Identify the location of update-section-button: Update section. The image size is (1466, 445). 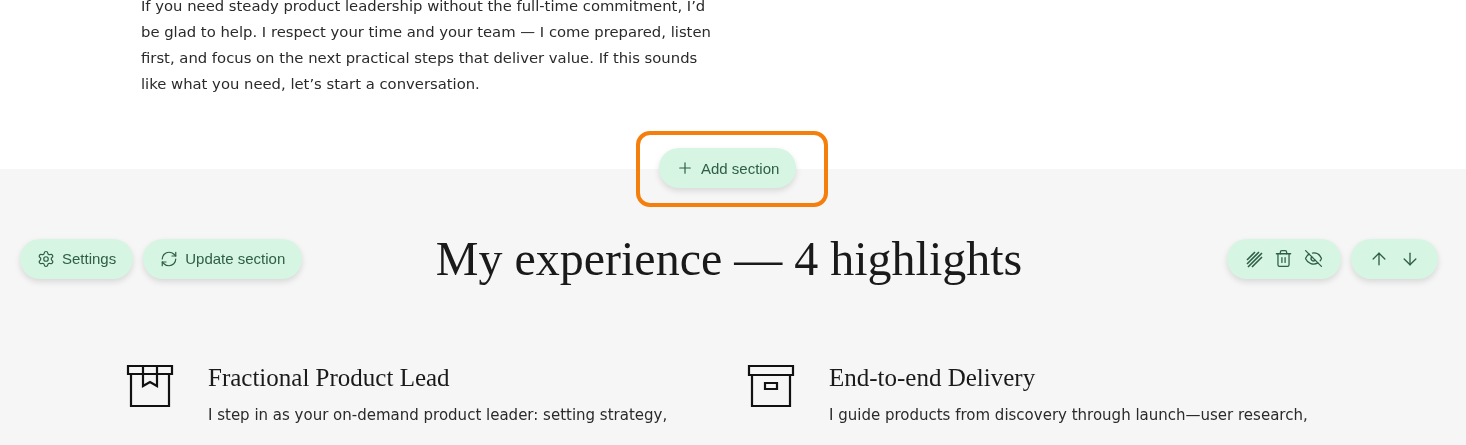
(223, 258).